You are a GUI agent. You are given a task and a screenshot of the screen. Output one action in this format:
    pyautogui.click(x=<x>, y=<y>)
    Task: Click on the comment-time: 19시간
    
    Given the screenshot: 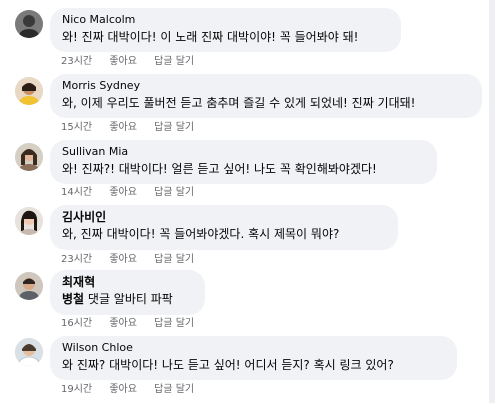 What is the action you would take?
    pyautogui.click(x=76, y=390)
    